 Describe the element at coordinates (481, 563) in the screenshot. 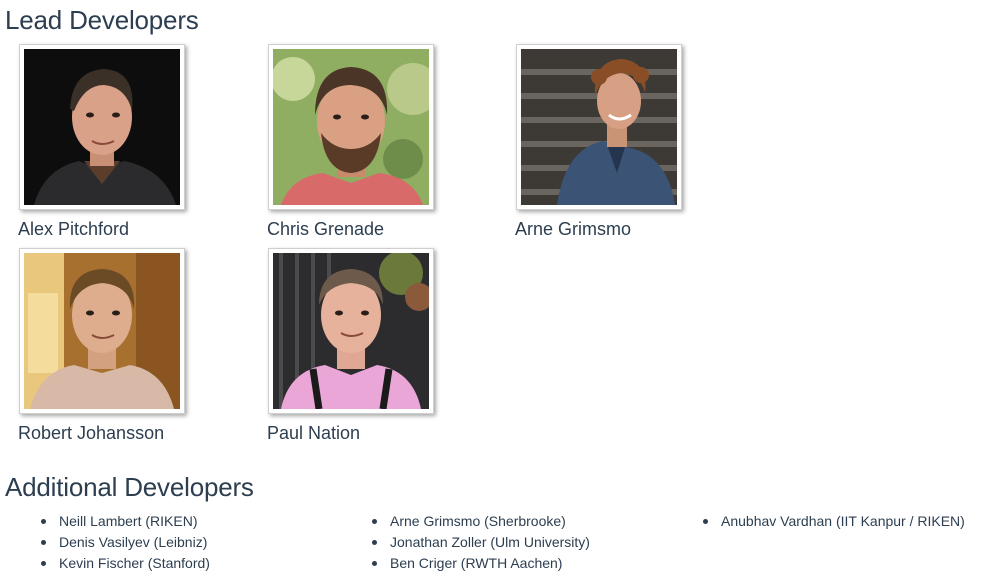

I see `list-item: Ben Criger (RWTH Aachen)` at that location.